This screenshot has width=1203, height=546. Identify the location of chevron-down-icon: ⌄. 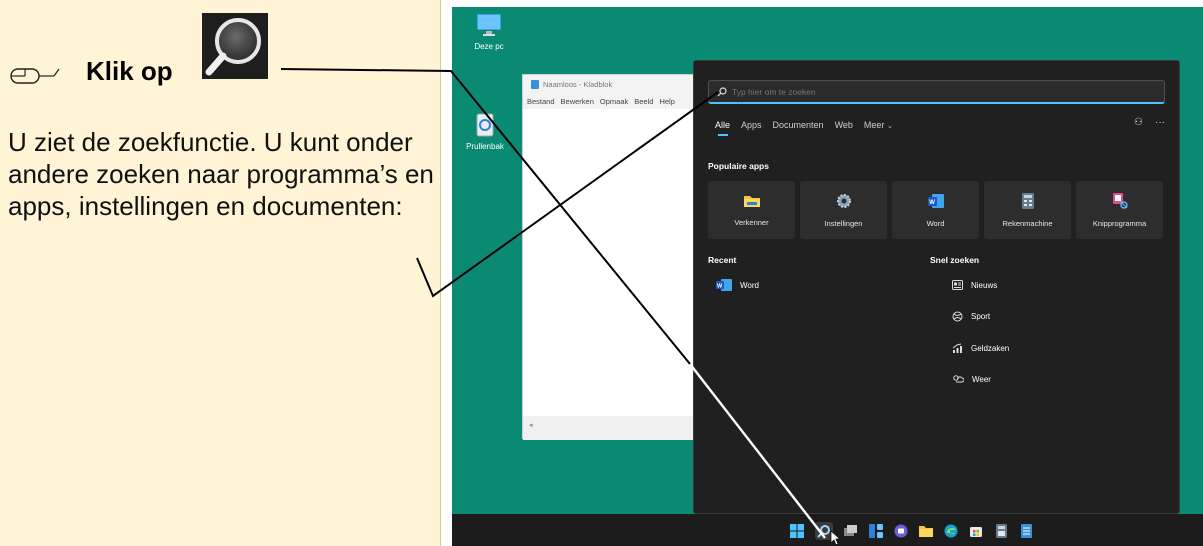
(889, 126).